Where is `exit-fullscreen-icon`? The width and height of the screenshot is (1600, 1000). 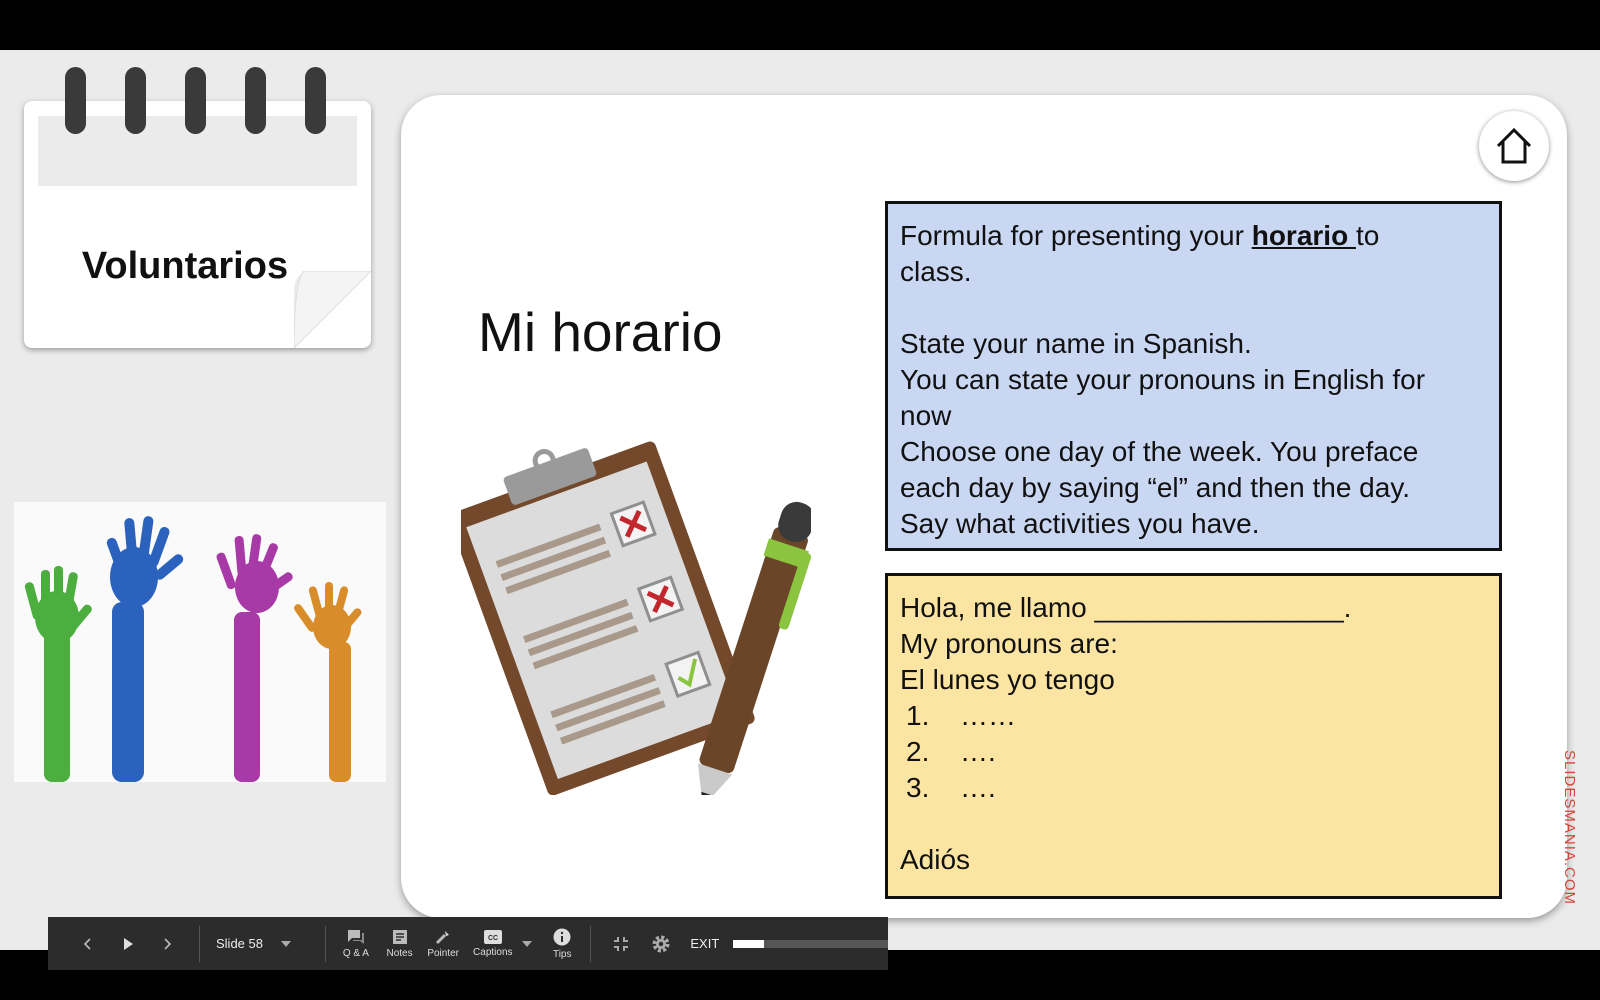
exit-fullscreen-icon is located at coordinates (620, 943).